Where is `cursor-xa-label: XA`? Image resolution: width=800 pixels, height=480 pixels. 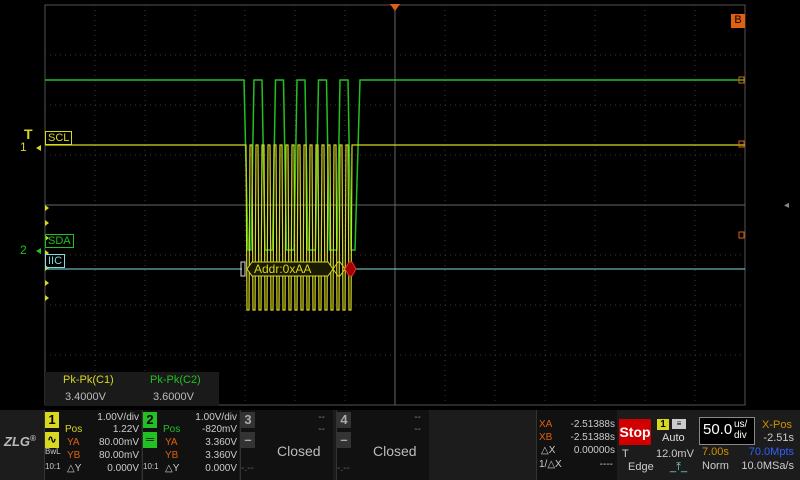
cursor-xa-label: XA is located at coordinates (546, 424).